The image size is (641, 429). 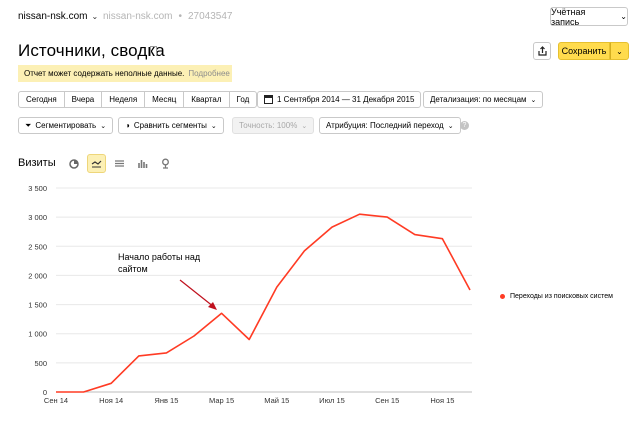 I want to click on period-month: Месяц, so click(x=165, y=99).